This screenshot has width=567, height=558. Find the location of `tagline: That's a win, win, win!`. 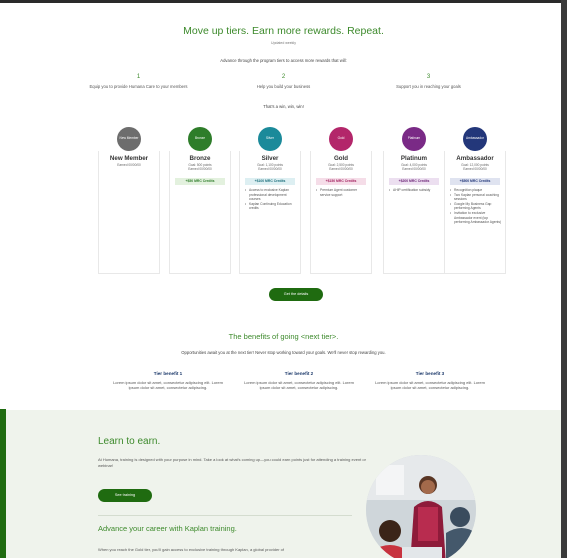

tagline: That's a win, win, win! is located at coordinates (283, 106).